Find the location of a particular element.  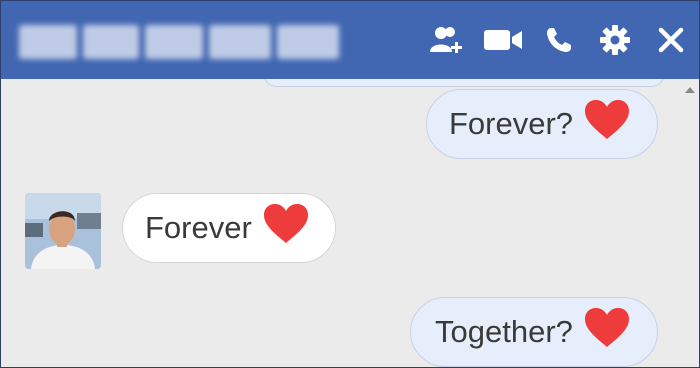

incoming-message: Forever is located at coordinates (229, 228).